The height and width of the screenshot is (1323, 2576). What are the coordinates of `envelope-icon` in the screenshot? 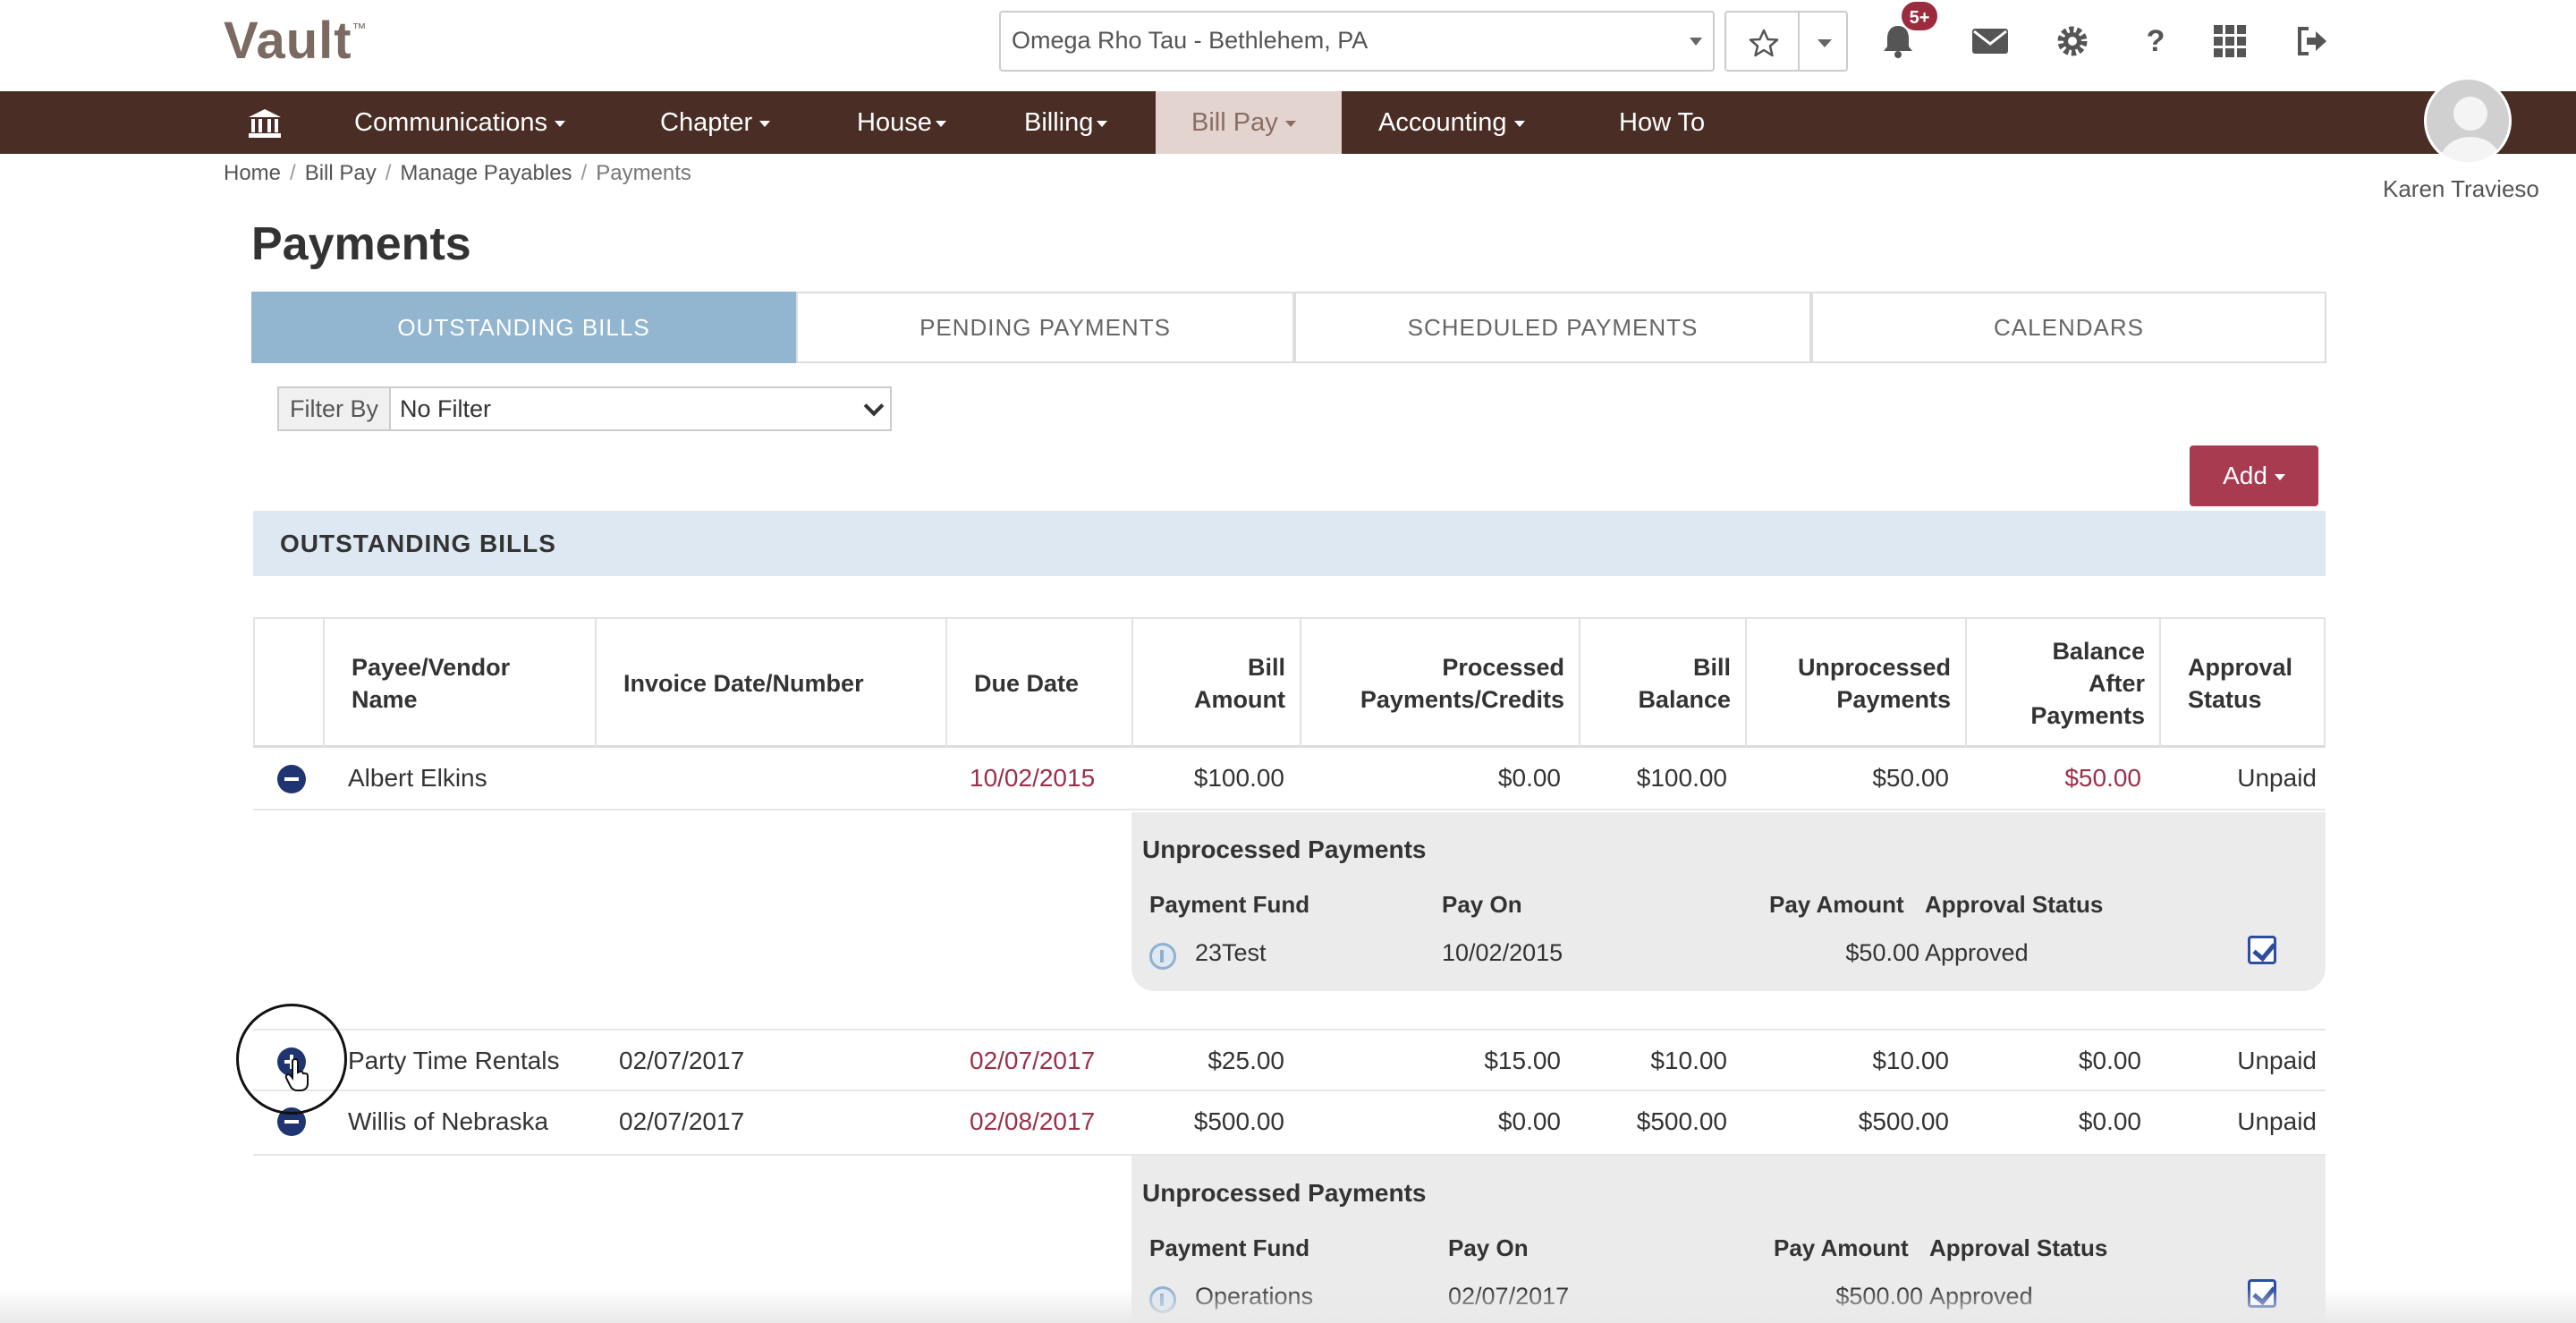 It's located at (1990, 41).